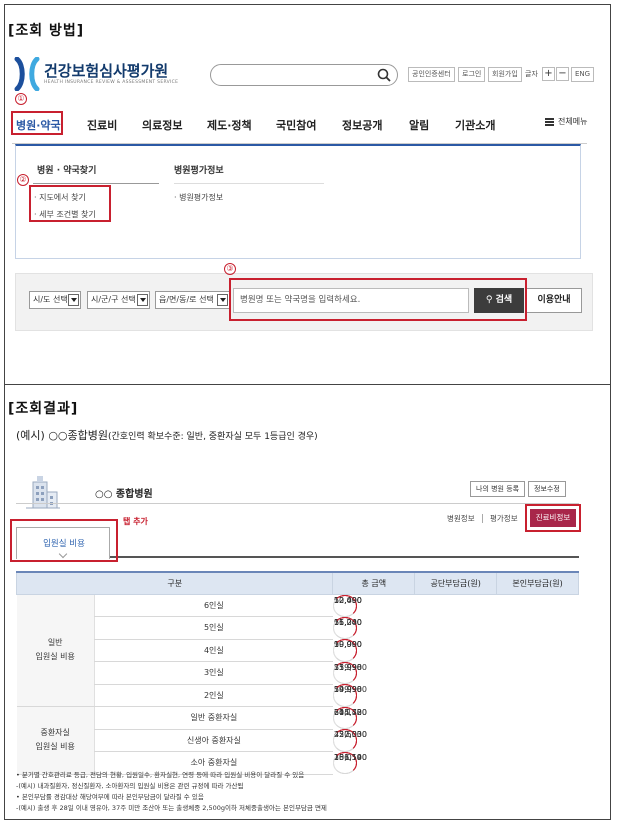  Describe the element at coordinates (498, 489) in the screenshot. I see `register-my-hospital-button: 나의 병원 등록` at that location.